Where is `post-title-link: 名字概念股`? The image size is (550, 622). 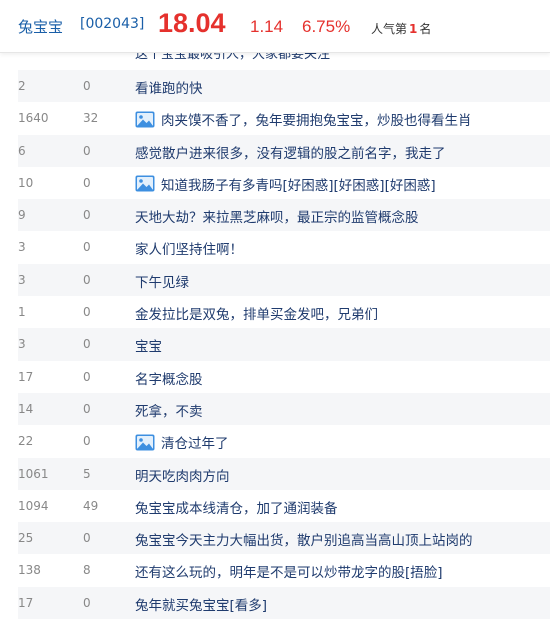
post-title-link: 名字概念股 is located at coordinates (169, 378).